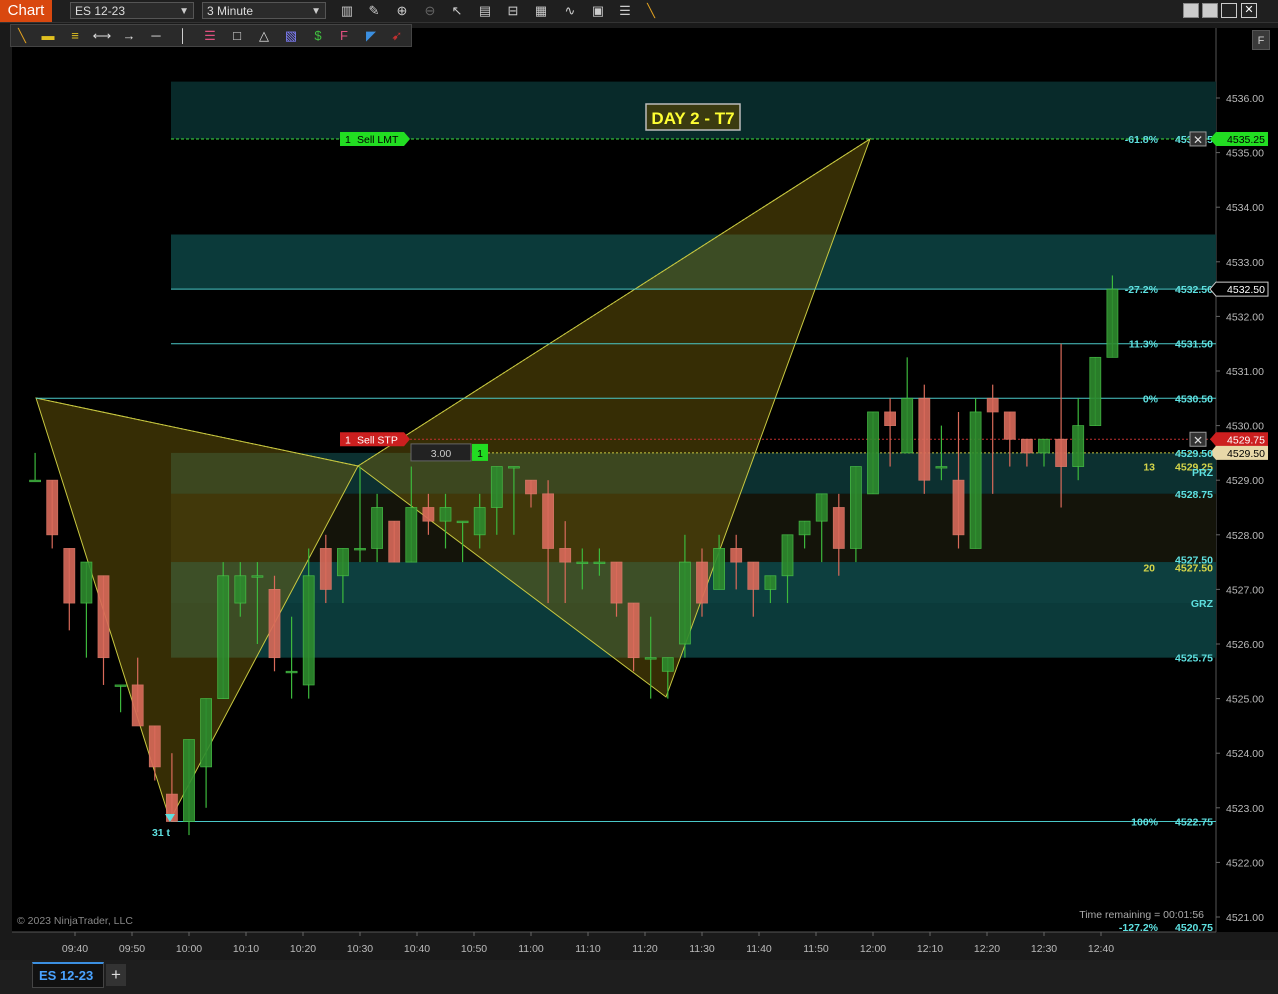  I want to click on line-tool-icon: ╲, so click(22, 36).